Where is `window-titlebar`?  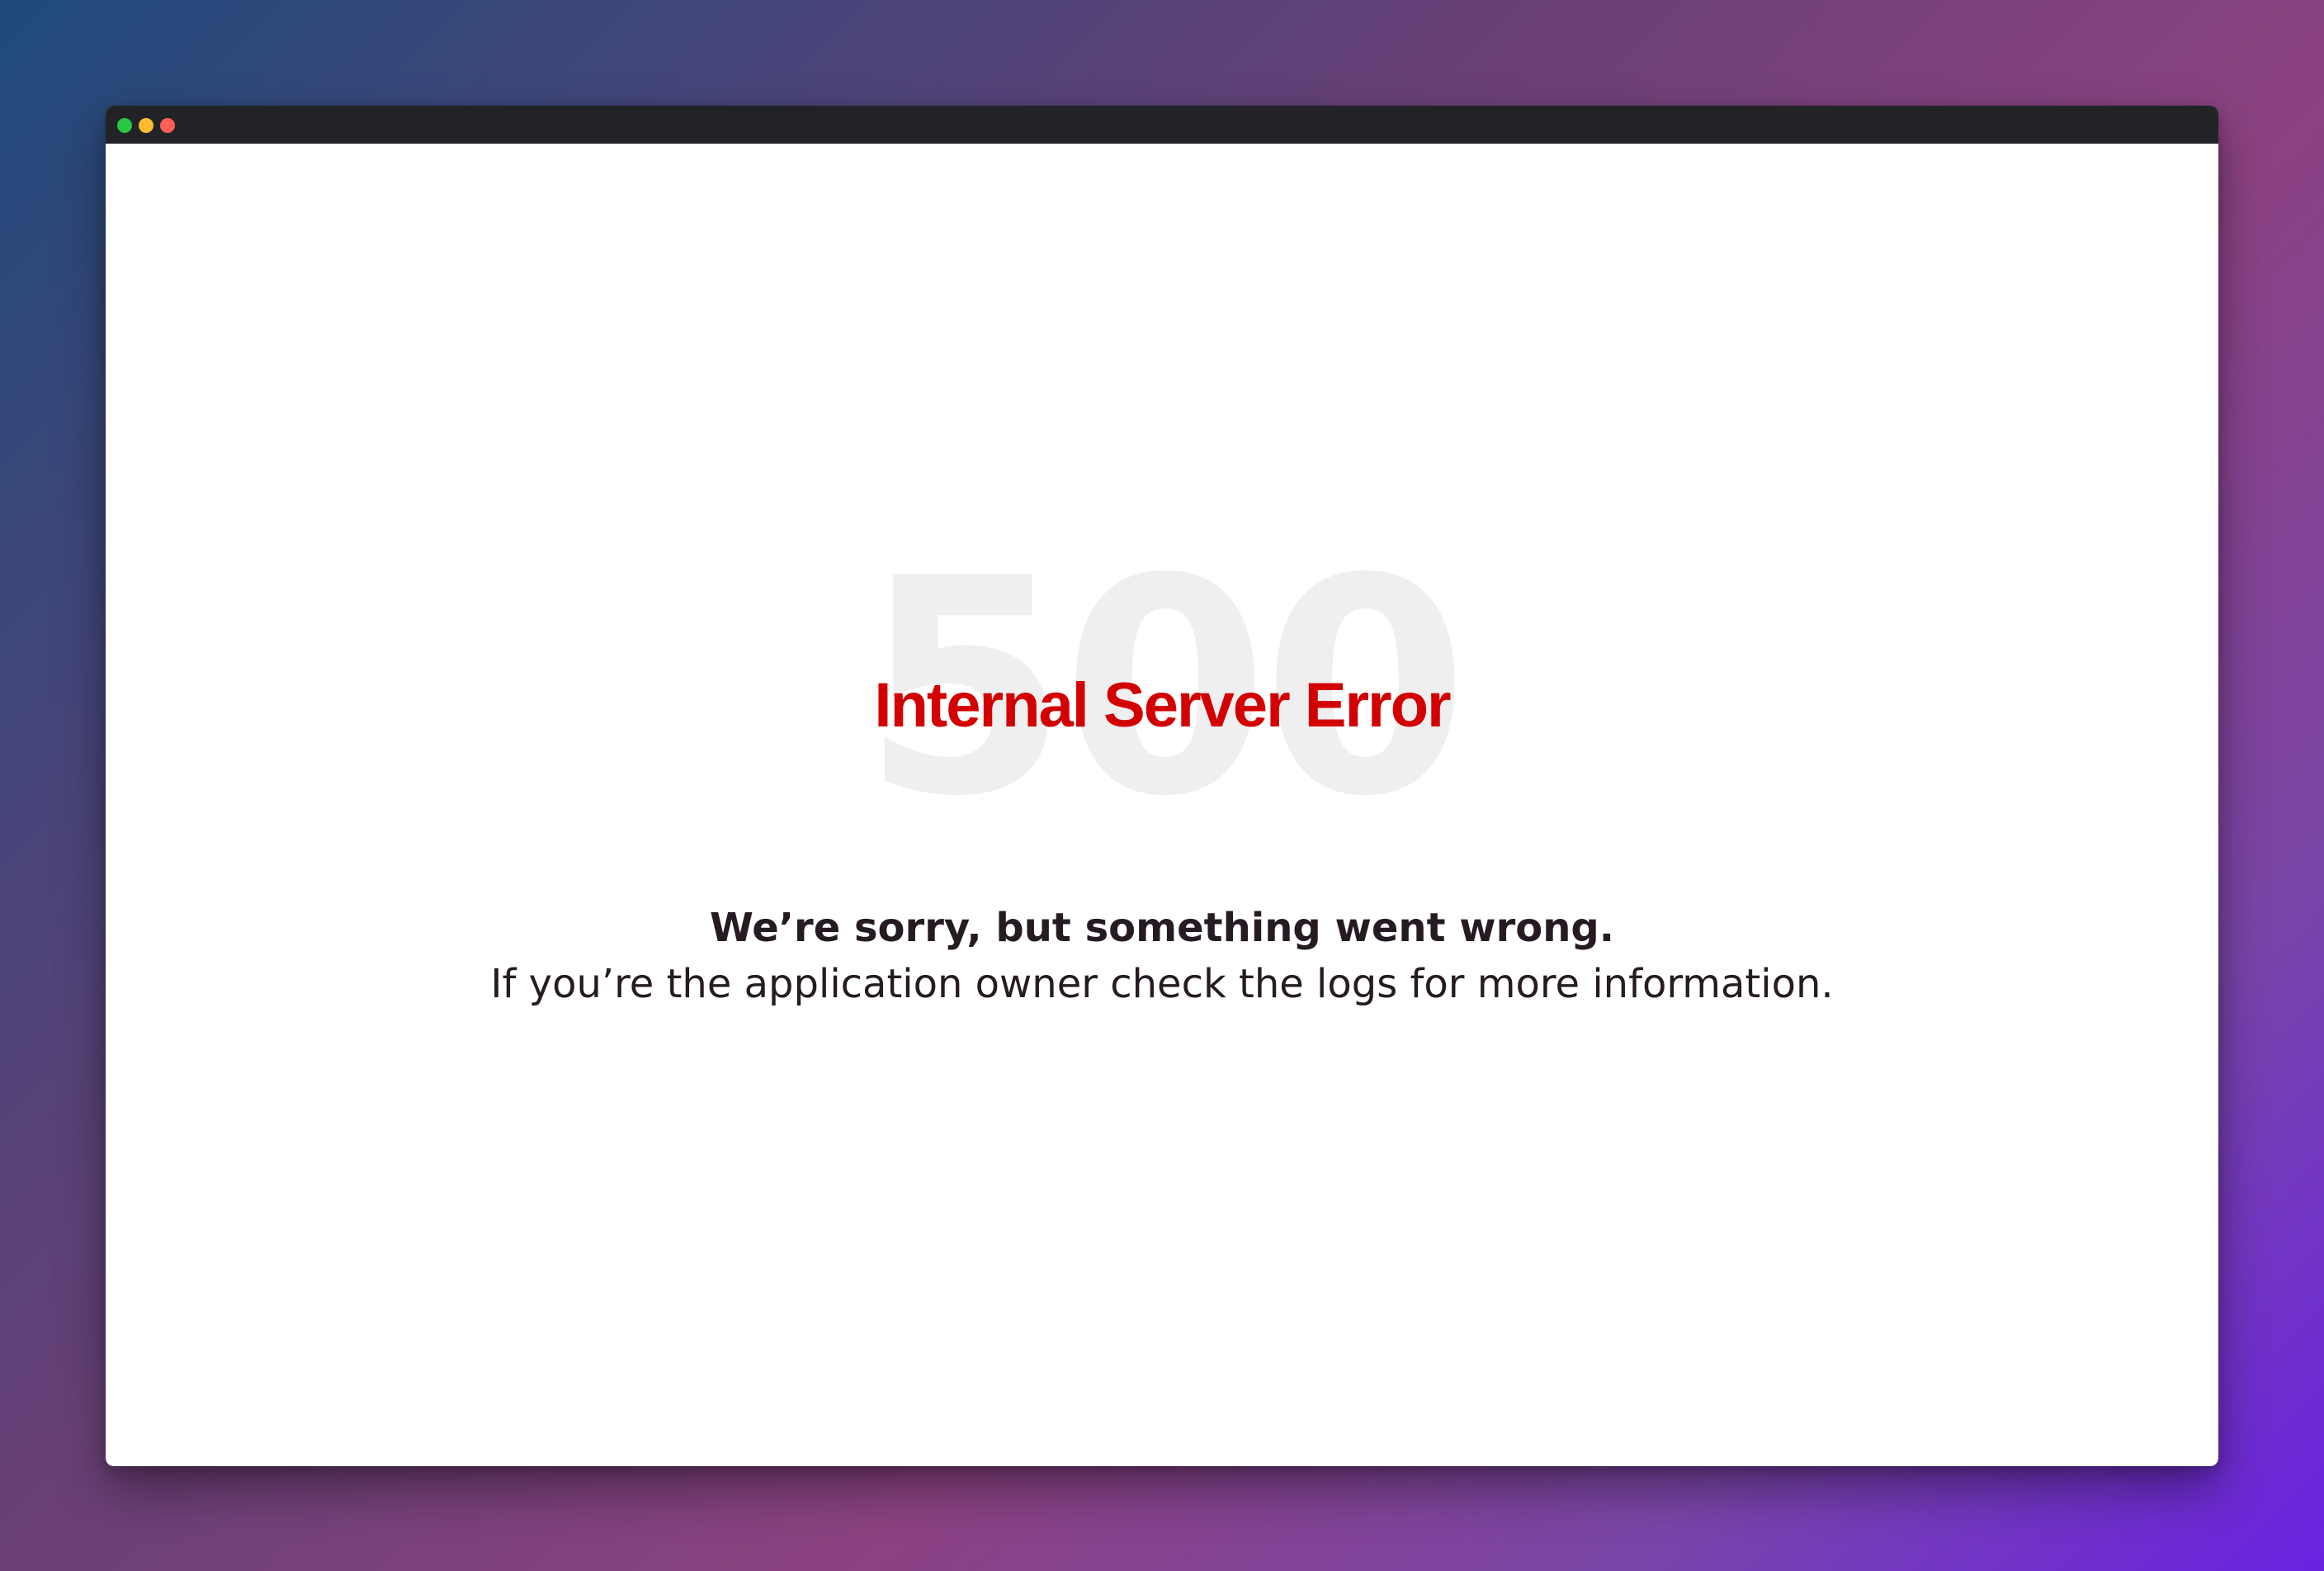
window-titlebar is located at coordinates (1162, 125).